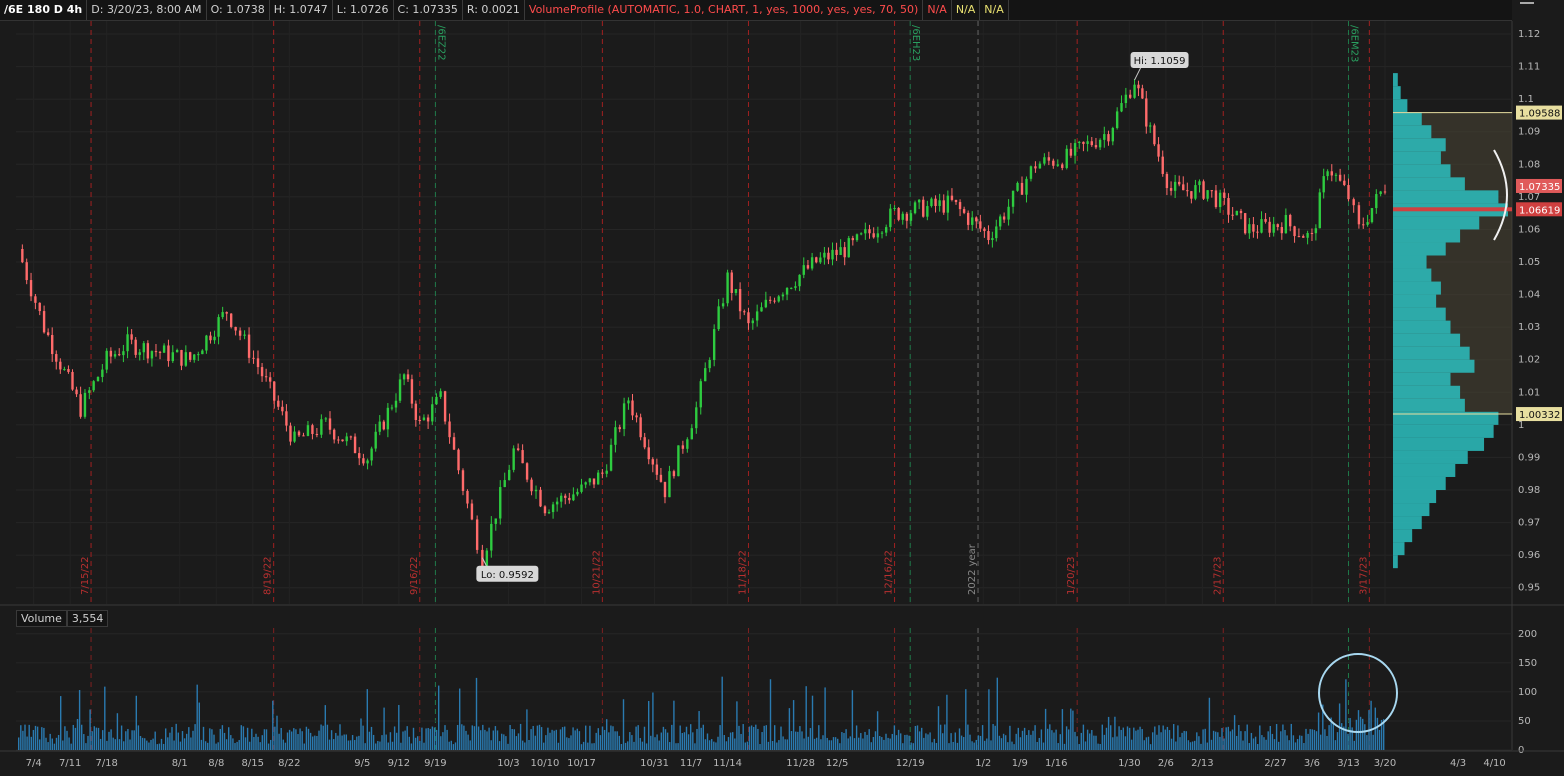 This screenshot has width=1564, height=776. I want to click on price-label: 1.07335, so click(1539, 187).